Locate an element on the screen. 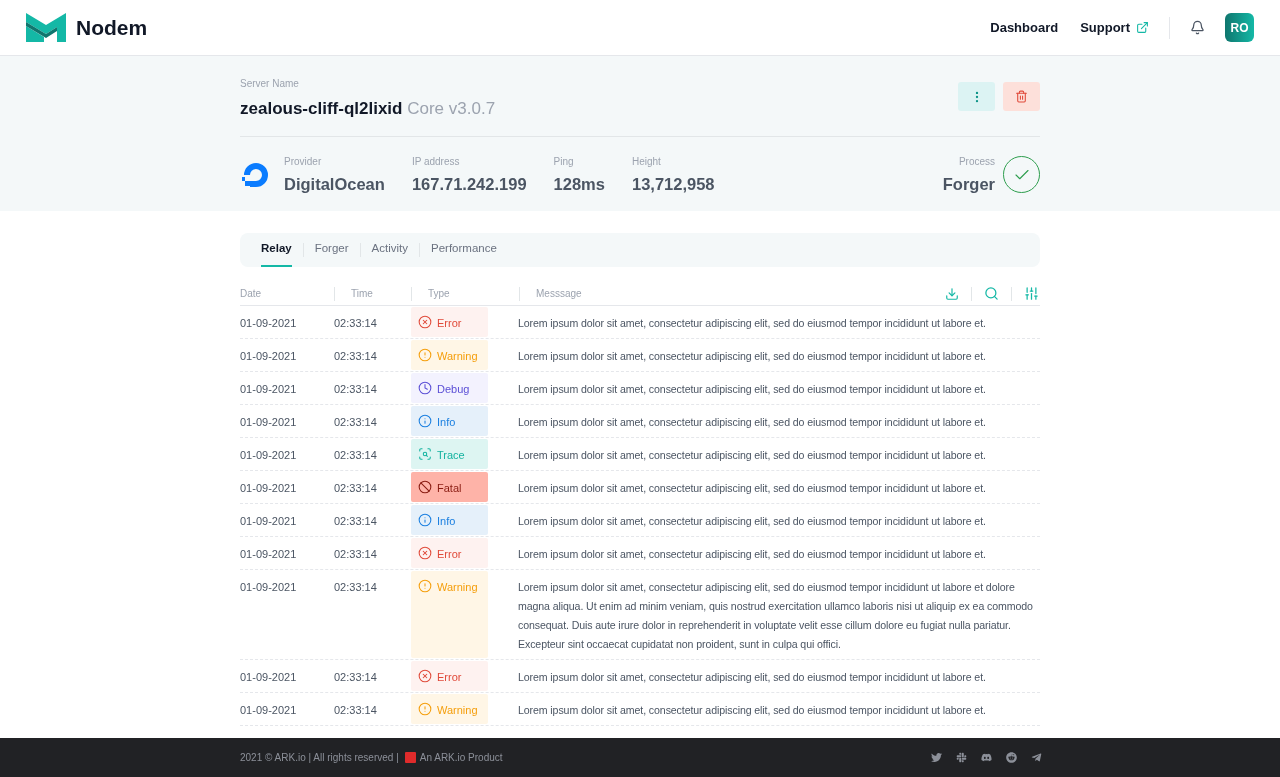  stat-value: DigitalOcean is located at coordinates (334, 184).